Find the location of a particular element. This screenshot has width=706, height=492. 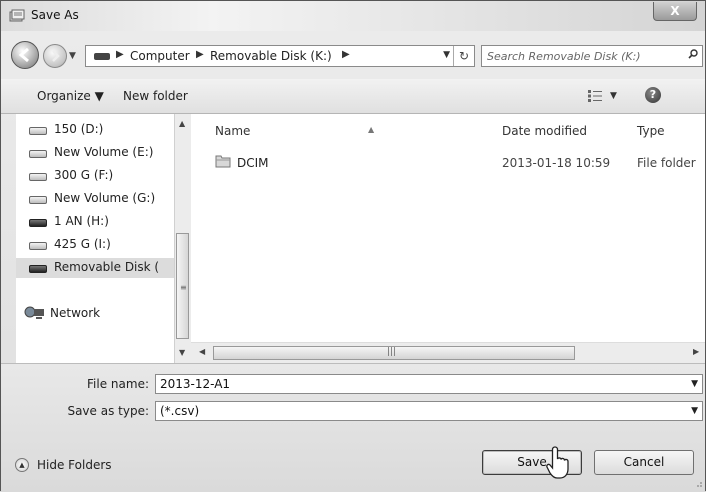

sidebar-item-label: 1 AN (H:) is located at coordinates (81, 221).